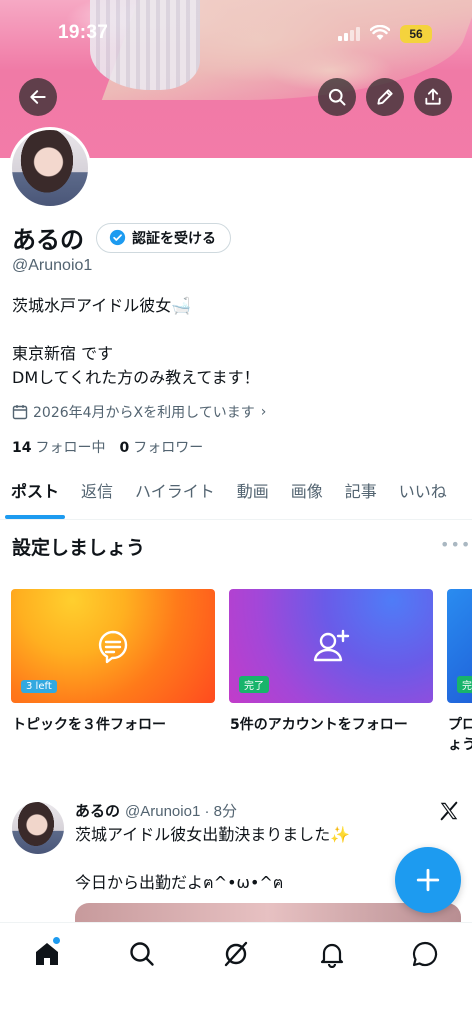 This screenshot has width=472, height=1024. Describe the element at coordinates (39, 686) in the screenshot. I see `card-status-tag: 3 left` at that location.